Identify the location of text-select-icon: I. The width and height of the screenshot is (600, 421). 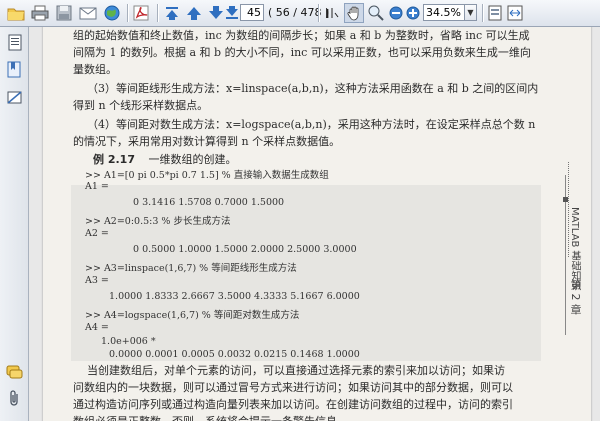
(332, 13).